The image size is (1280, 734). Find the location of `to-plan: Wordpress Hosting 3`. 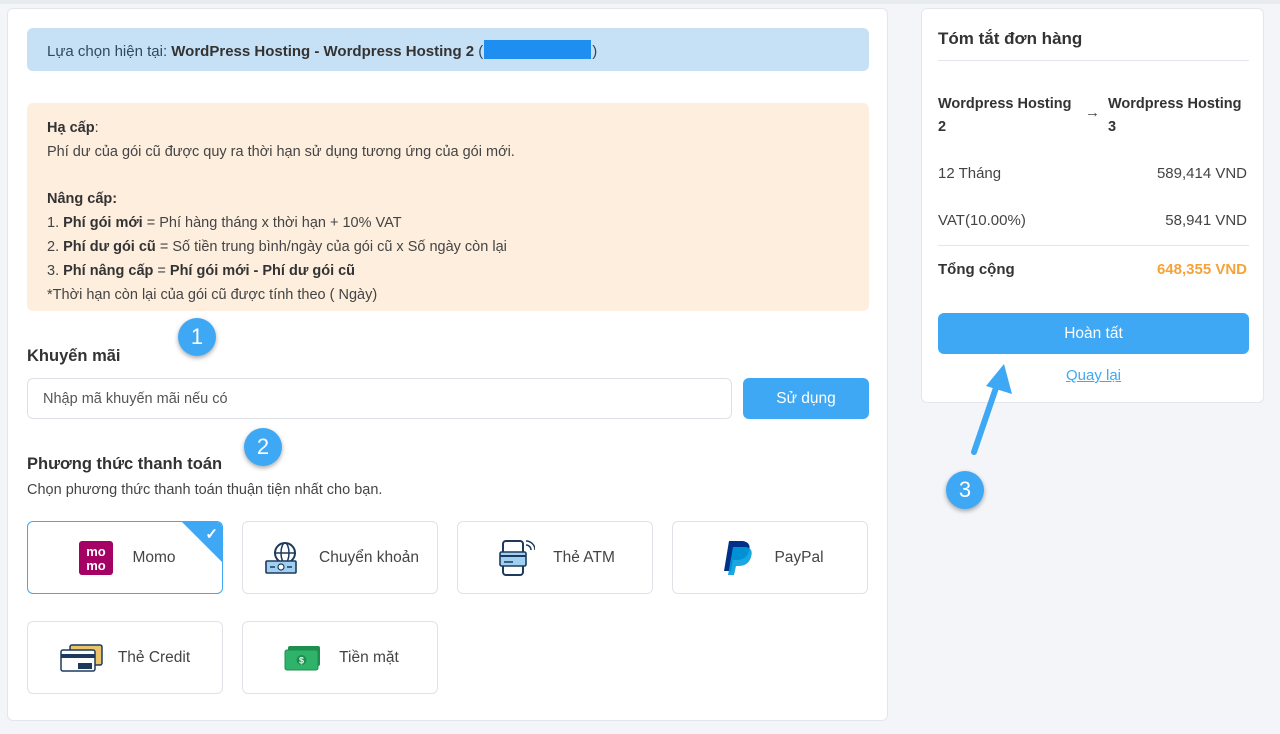

to-plan: Wordpress Hosting 3 is located at coordinates (1175, 115).